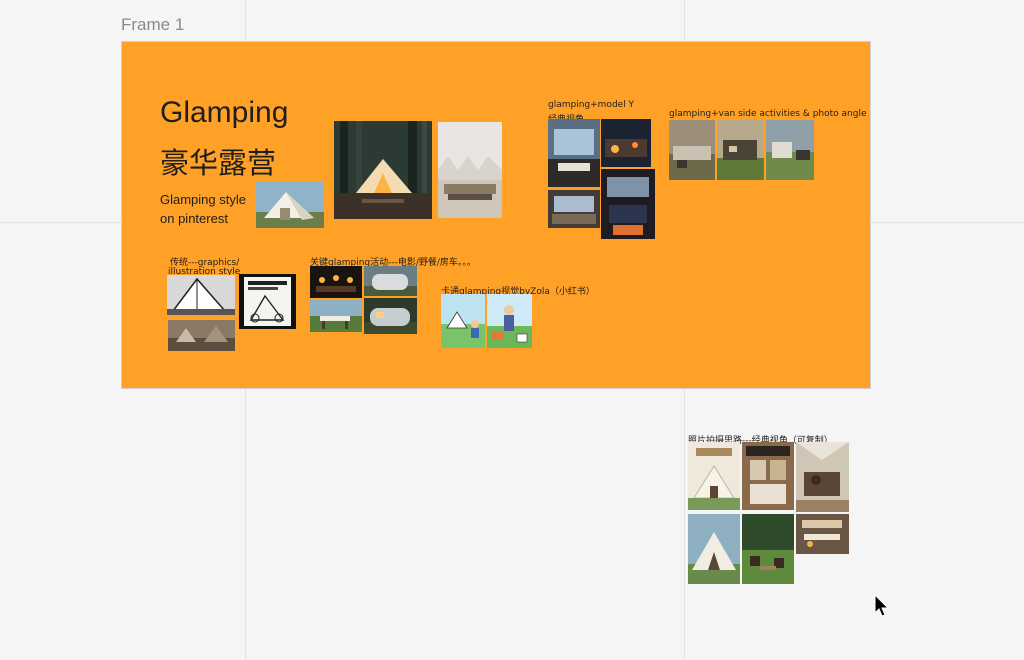 This screenshot has width=1024, height=660. Describe the element at coordinates (290, 205) in the screenshot. I see `photo-white-tent` at that location.